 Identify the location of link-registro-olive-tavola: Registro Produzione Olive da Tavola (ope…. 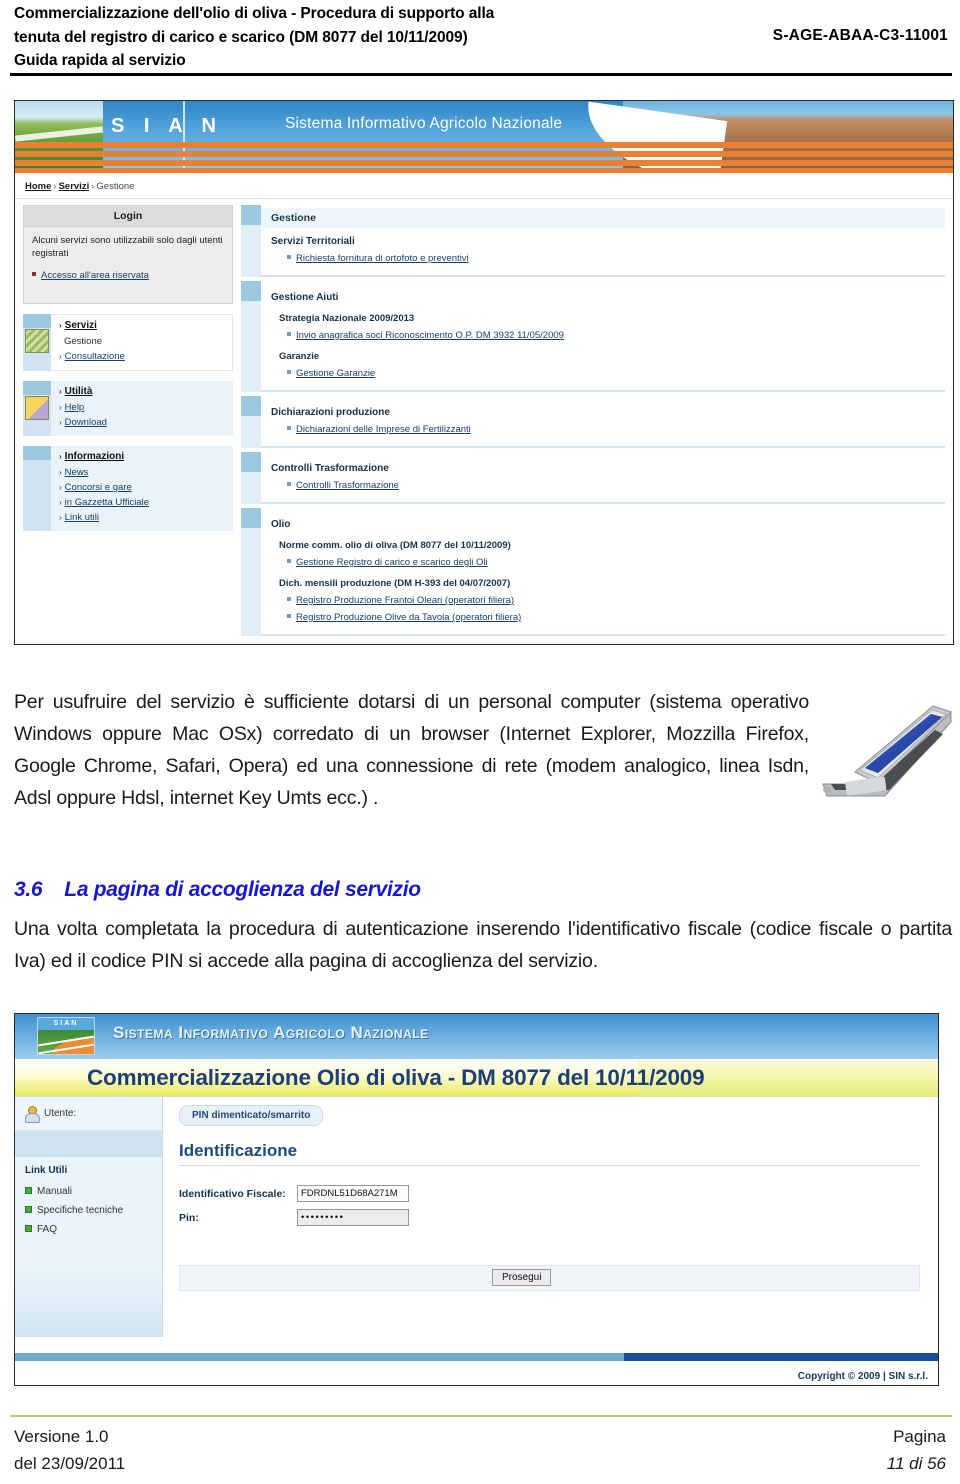
(408, 617).